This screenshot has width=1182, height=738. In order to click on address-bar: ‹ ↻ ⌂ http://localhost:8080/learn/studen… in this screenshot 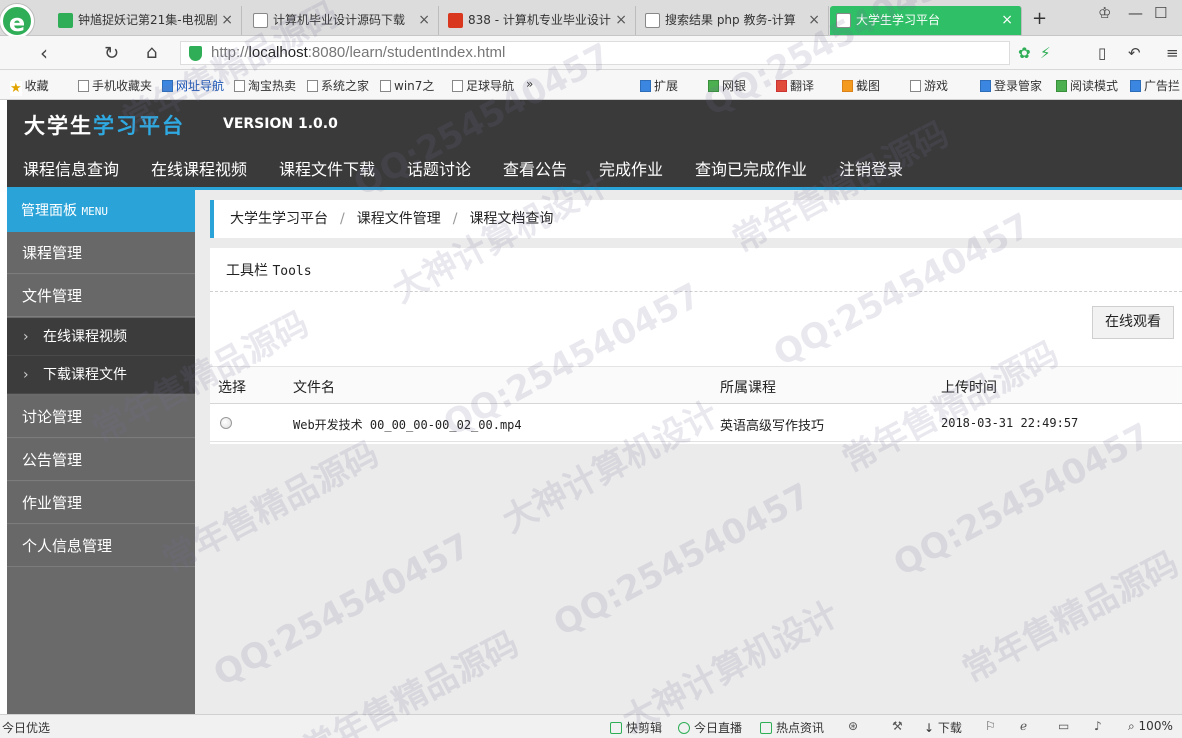, I will do `click(591, 53)`.